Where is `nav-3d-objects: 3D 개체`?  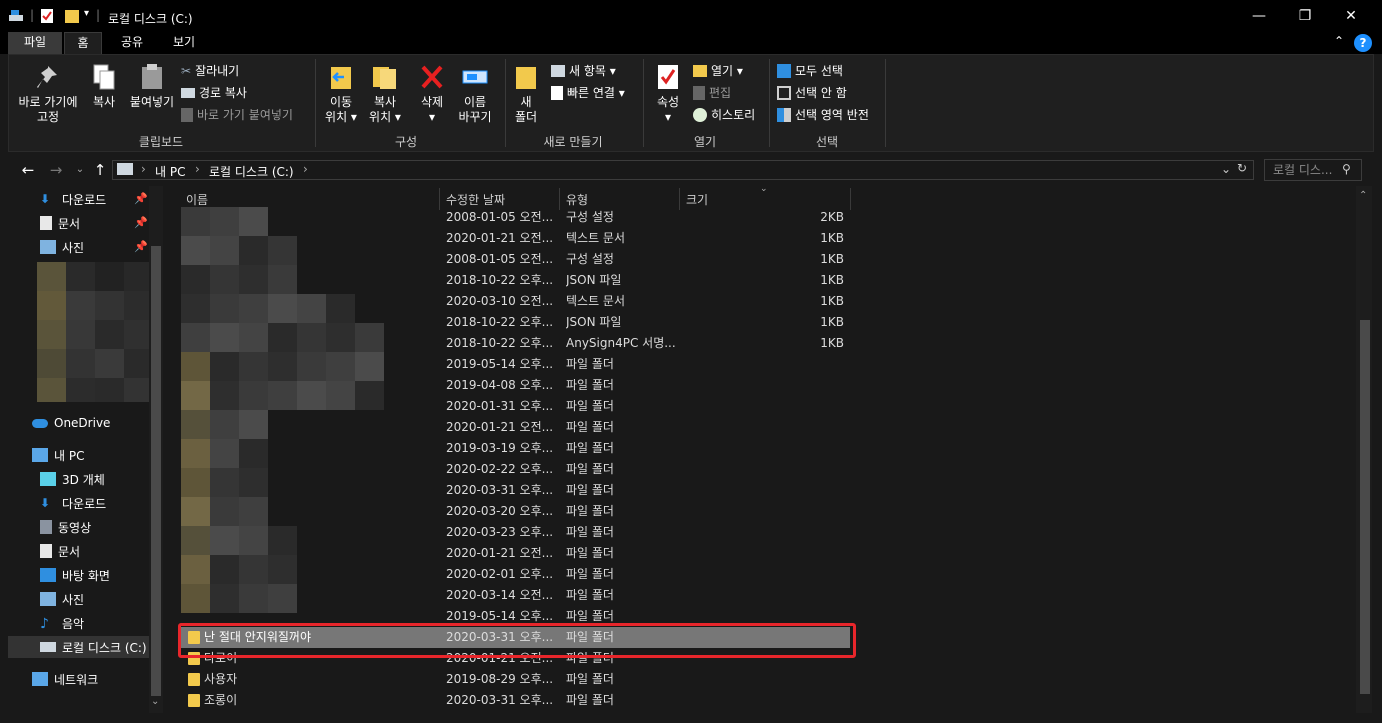
nav-3d-objects: 3D 개체 is located at coordinates (72, 479).